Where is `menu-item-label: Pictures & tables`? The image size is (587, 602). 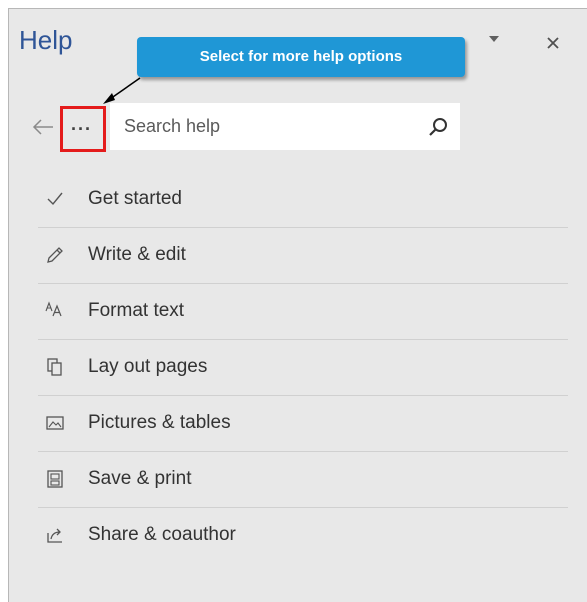 menu-item-label: Pictures & tables is located at coordinates (159, 422).